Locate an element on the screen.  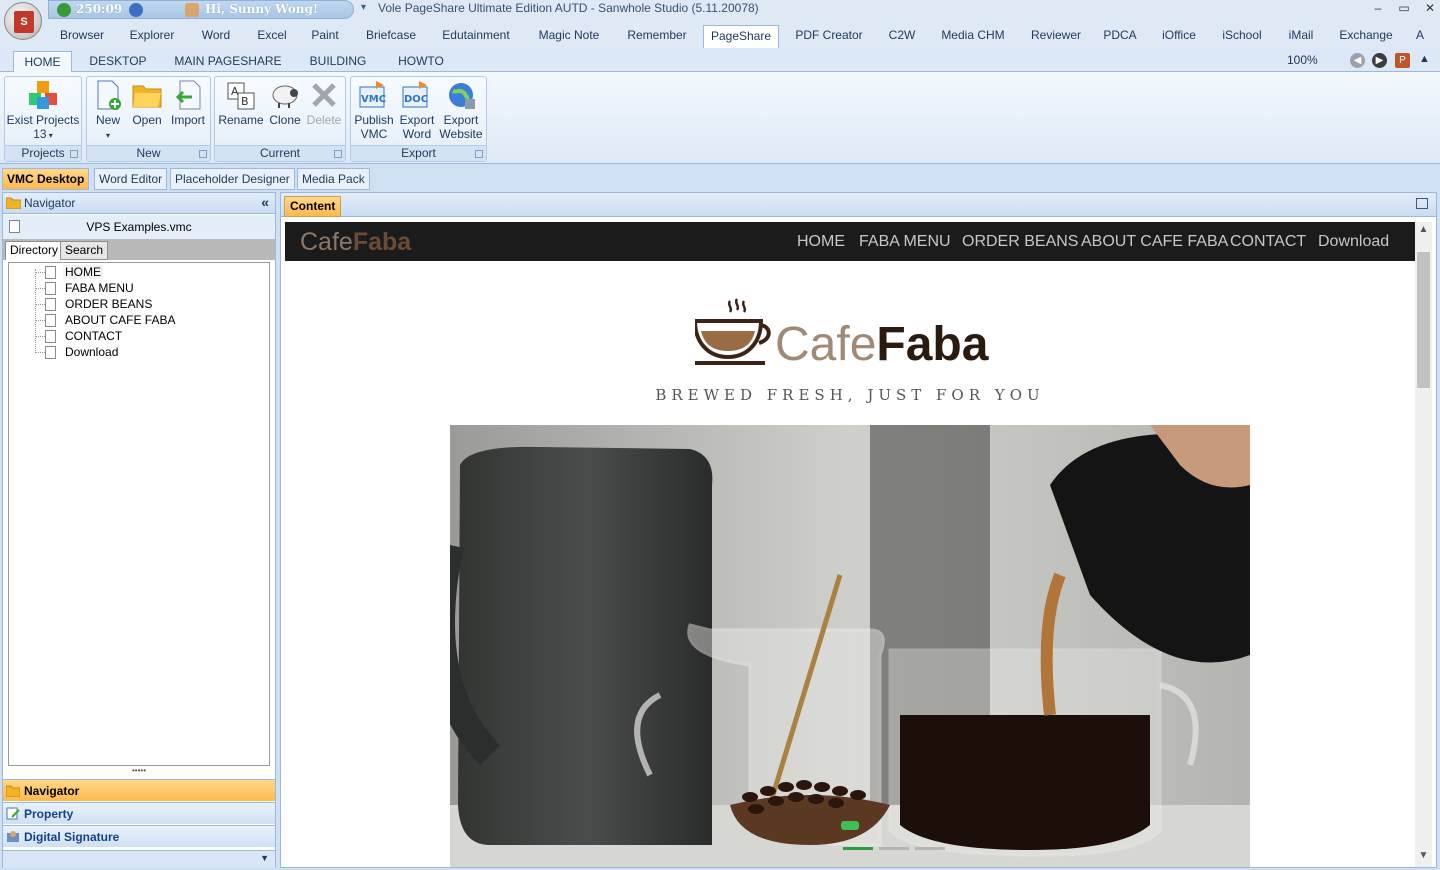
close-button: ✕ is located at coordinates (1429, 9).